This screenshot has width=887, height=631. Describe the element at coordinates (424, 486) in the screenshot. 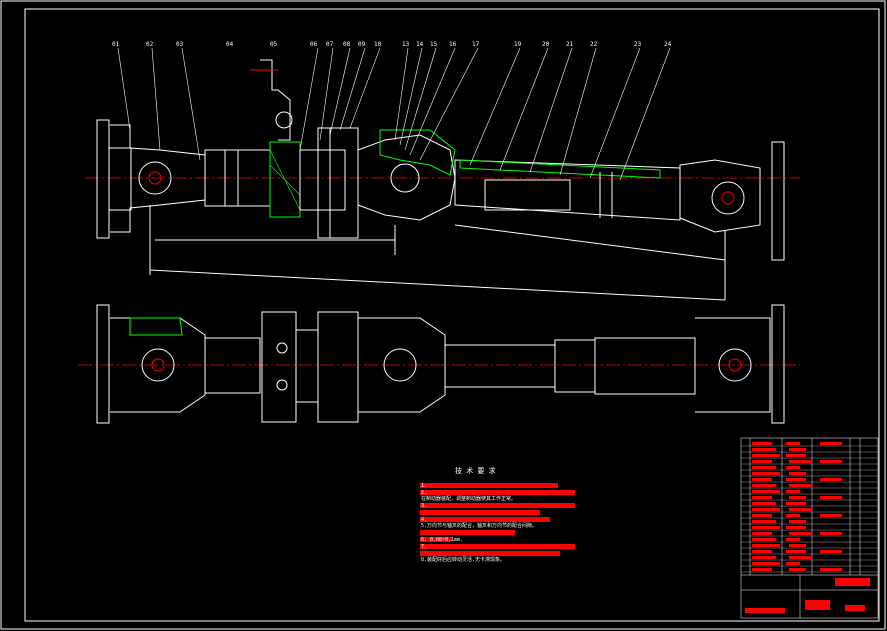

I see `tech-req-line: 1.` at that location.